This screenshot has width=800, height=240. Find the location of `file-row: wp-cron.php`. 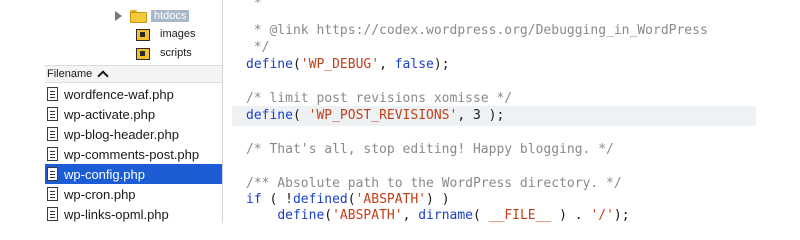

file-row: wp-cron.php is located at coordinates (133, 194).